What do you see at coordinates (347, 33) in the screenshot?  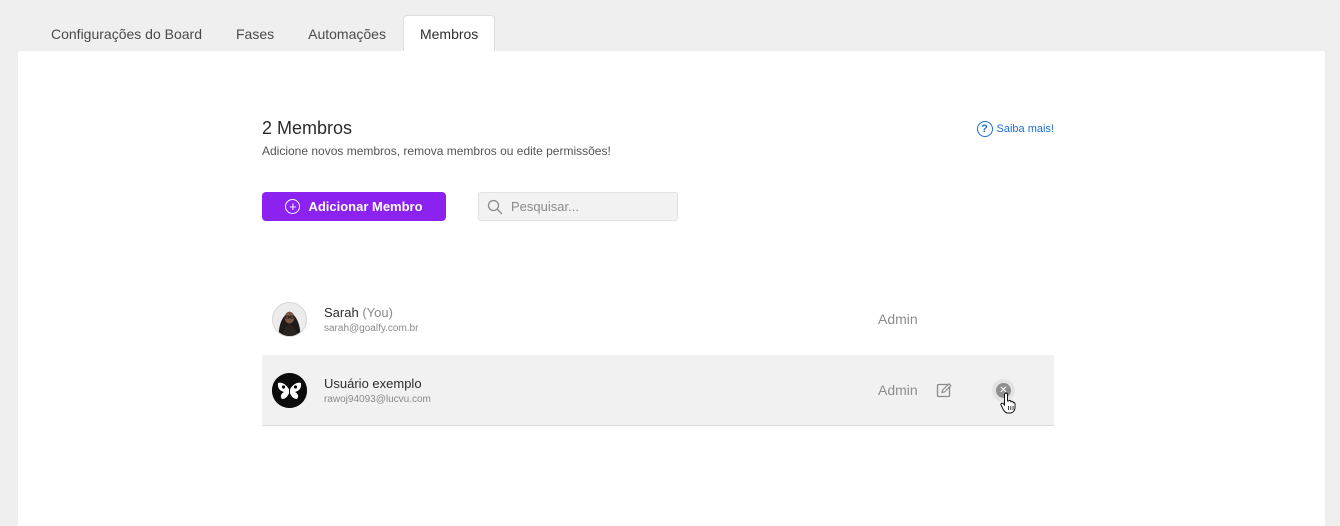 I see `tab-automations: Automações` at bounding box center [347, 33].